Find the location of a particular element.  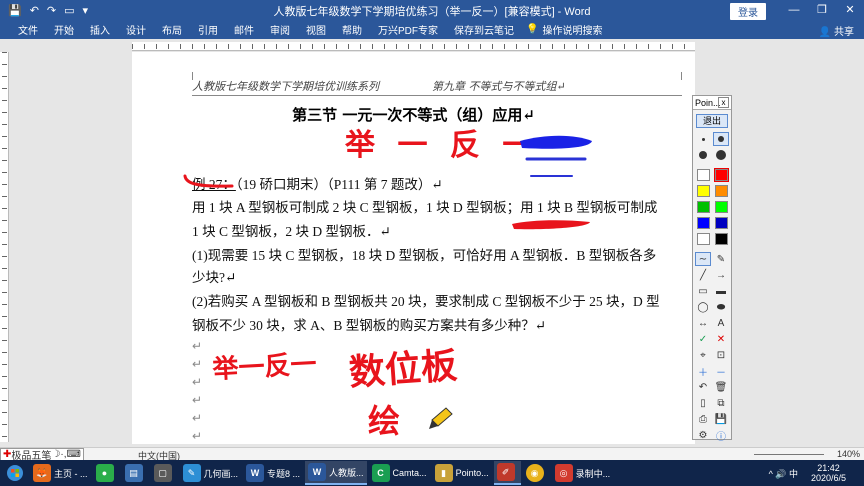

close-icon: ✕ is located at coordinates (850, 10).